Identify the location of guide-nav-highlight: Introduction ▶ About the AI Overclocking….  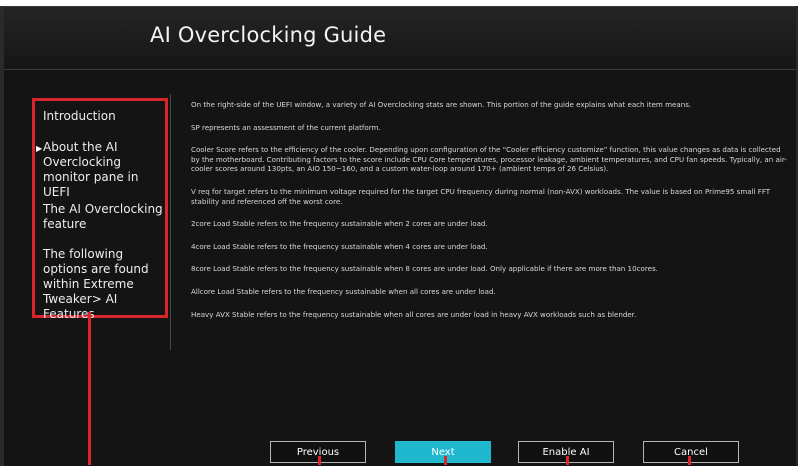
(100, 209).